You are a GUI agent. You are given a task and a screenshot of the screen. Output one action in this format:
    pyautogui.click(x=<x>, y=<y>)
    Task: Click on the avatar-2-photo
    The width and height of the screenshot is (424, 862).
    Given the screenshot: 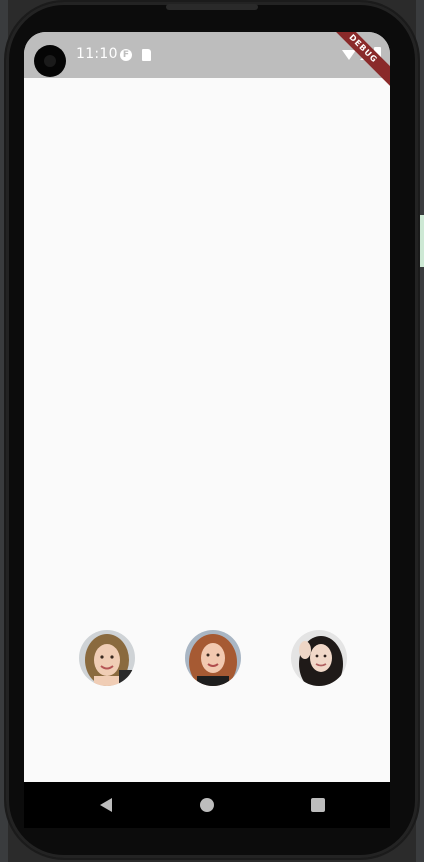 What is the action you would take?
    pyautogui.click(x=213, y=658)
    